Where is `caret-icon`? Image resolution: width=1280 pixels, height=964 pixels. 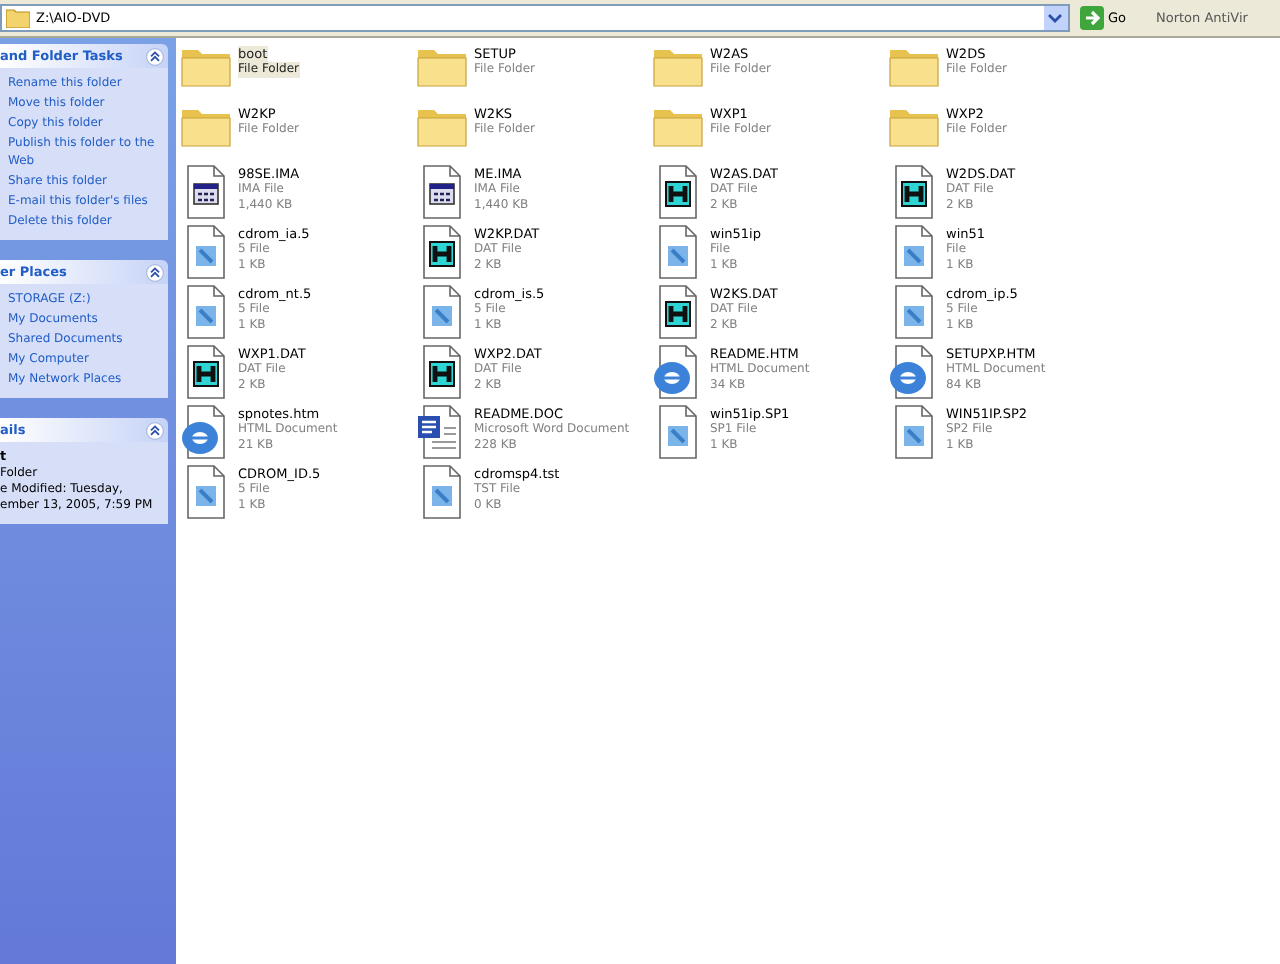 caret-icon is located at coordinates (1055, 18).